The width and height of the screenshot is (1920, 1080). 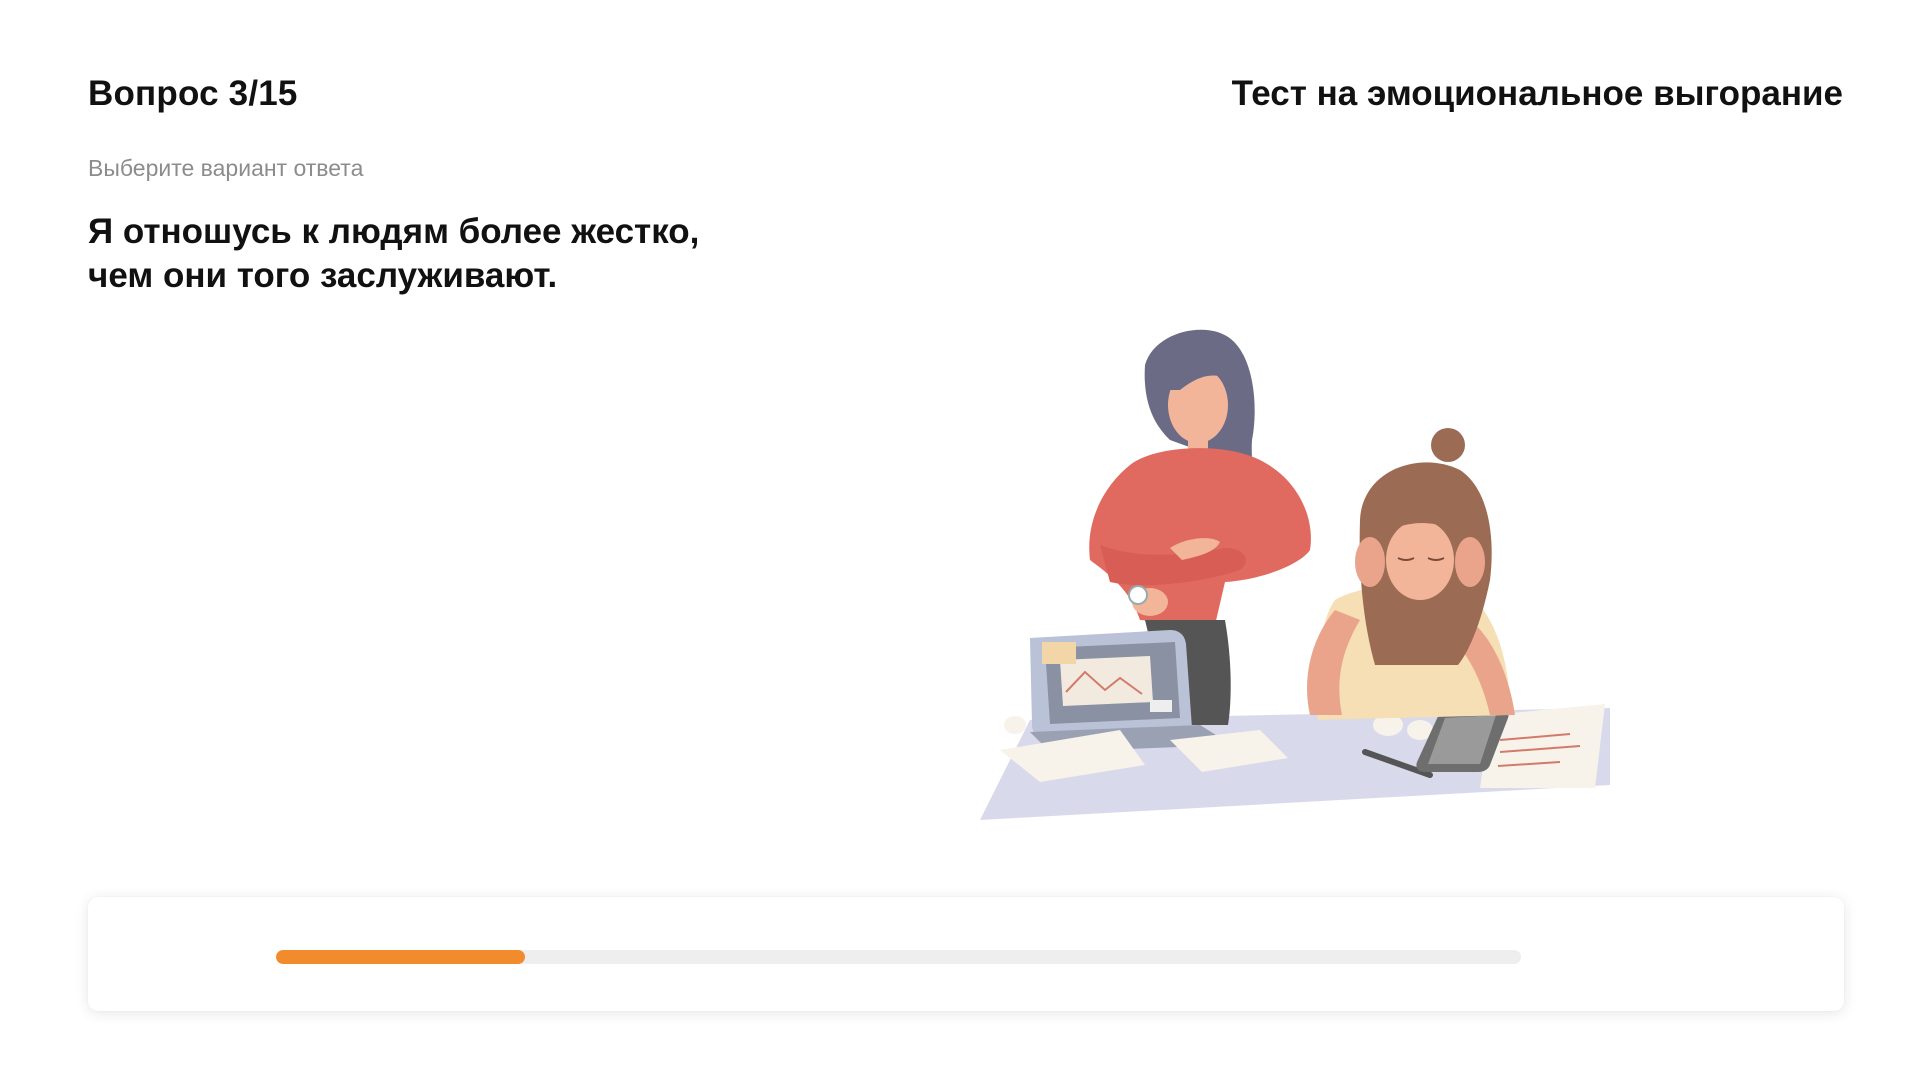 I want to click on standing-woman-blouse, so click(x=1200, y=536).